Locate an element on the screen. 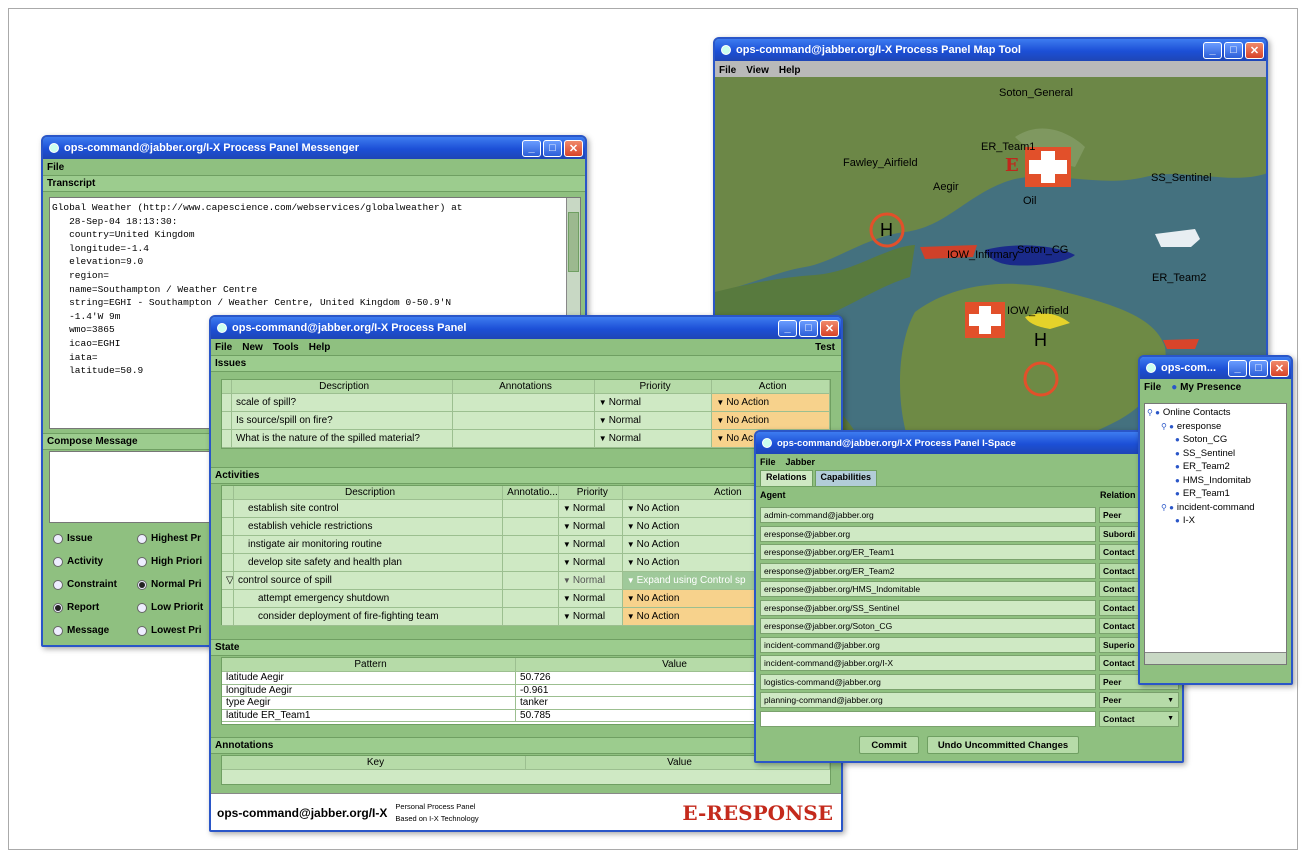  panel-menu-test: Test is located at coordinates (825, 347).